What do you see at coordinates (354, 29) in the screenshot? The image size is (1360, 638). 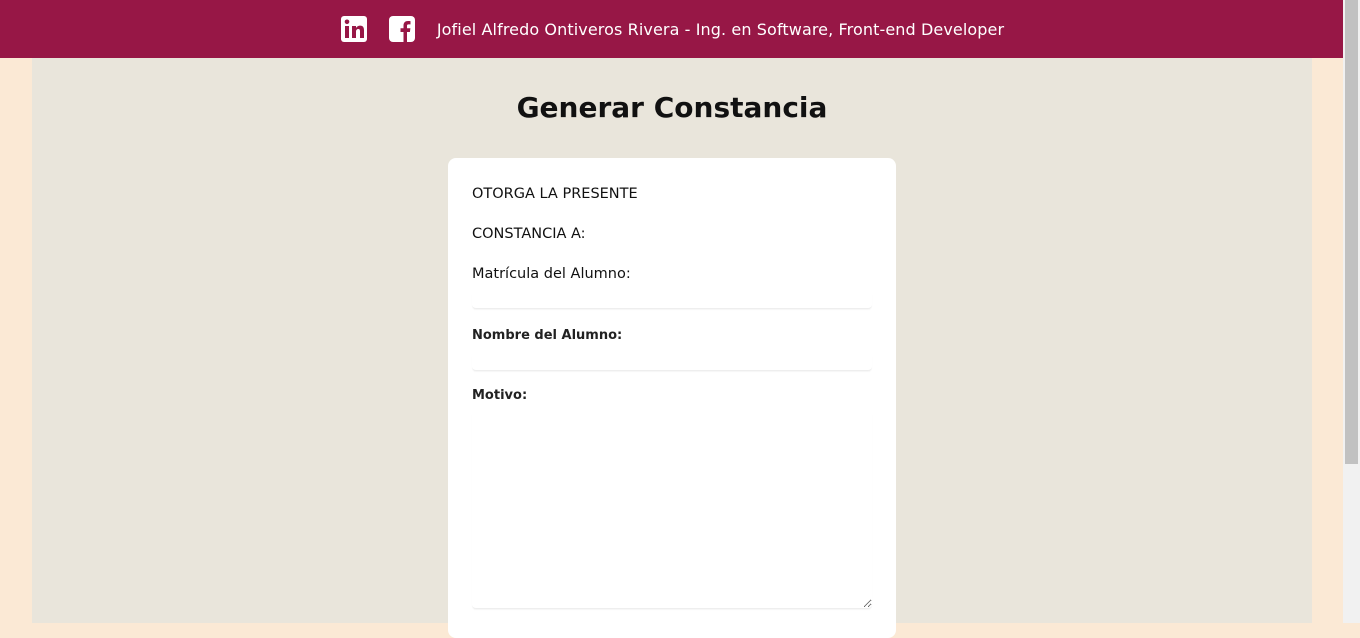 I see `linkedin-icon` at bounding box center [354, 29].